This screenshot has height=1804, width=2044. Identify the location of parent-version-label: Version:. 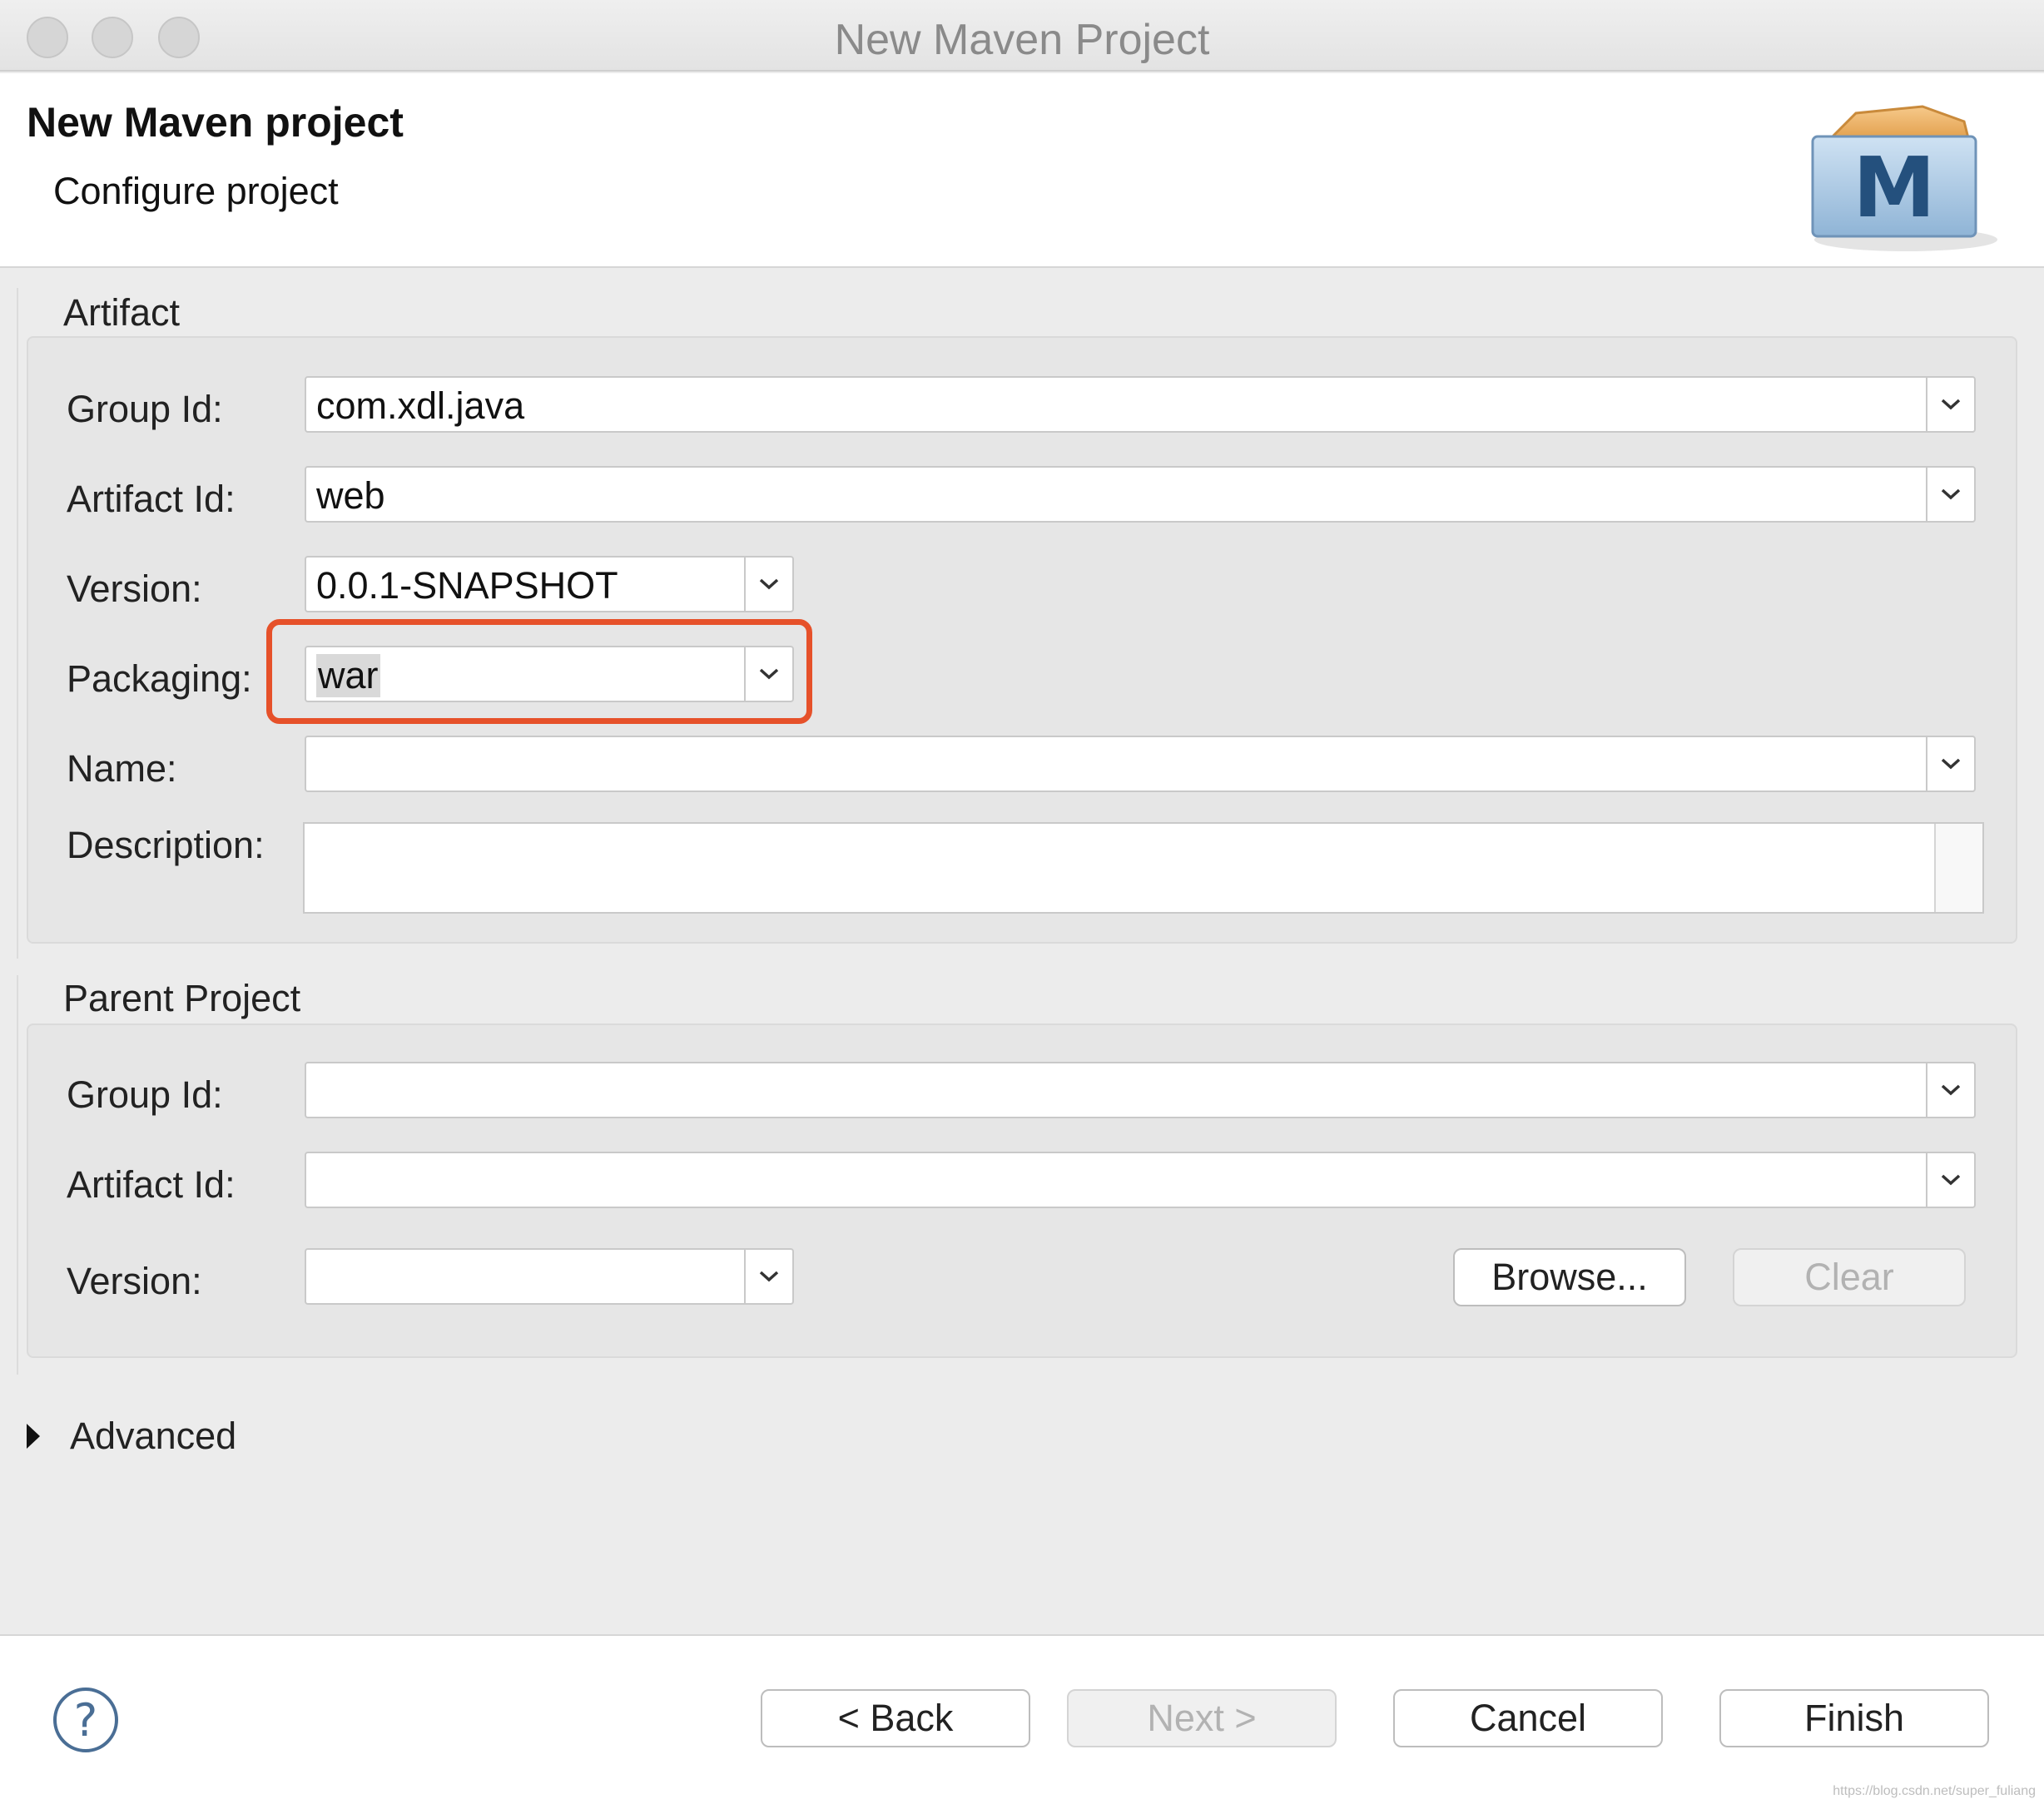
(135, 1281).